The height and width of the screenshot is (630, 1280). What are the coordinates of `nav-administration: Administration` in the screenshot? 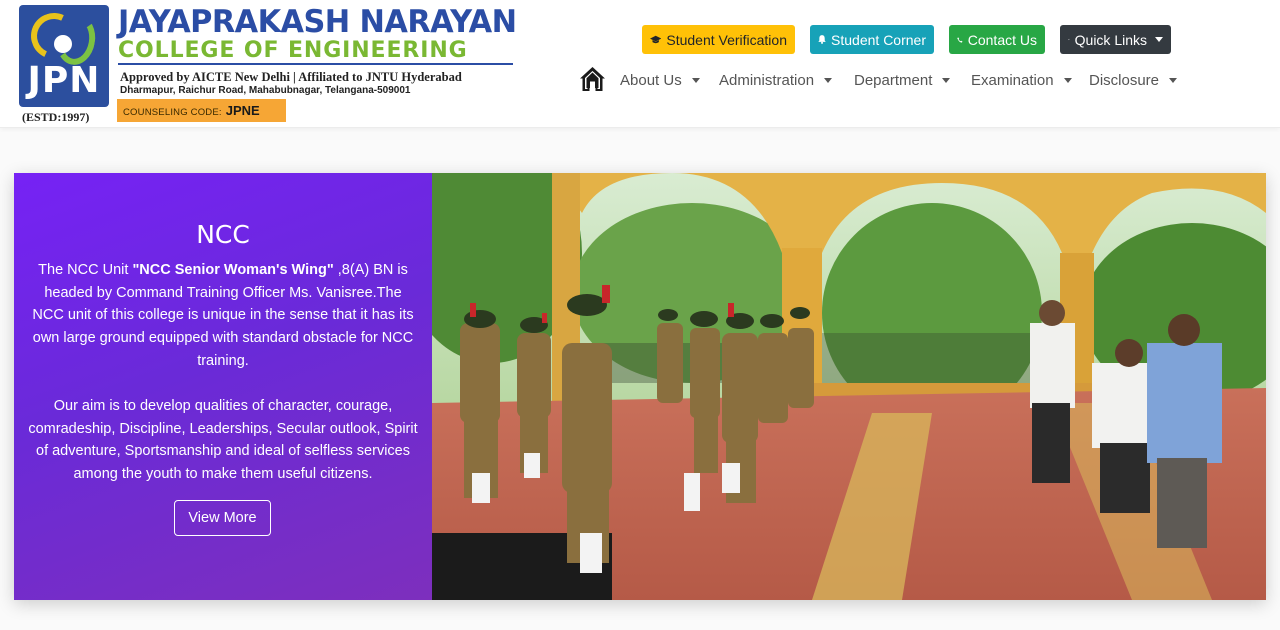 It's located at (776, 80).